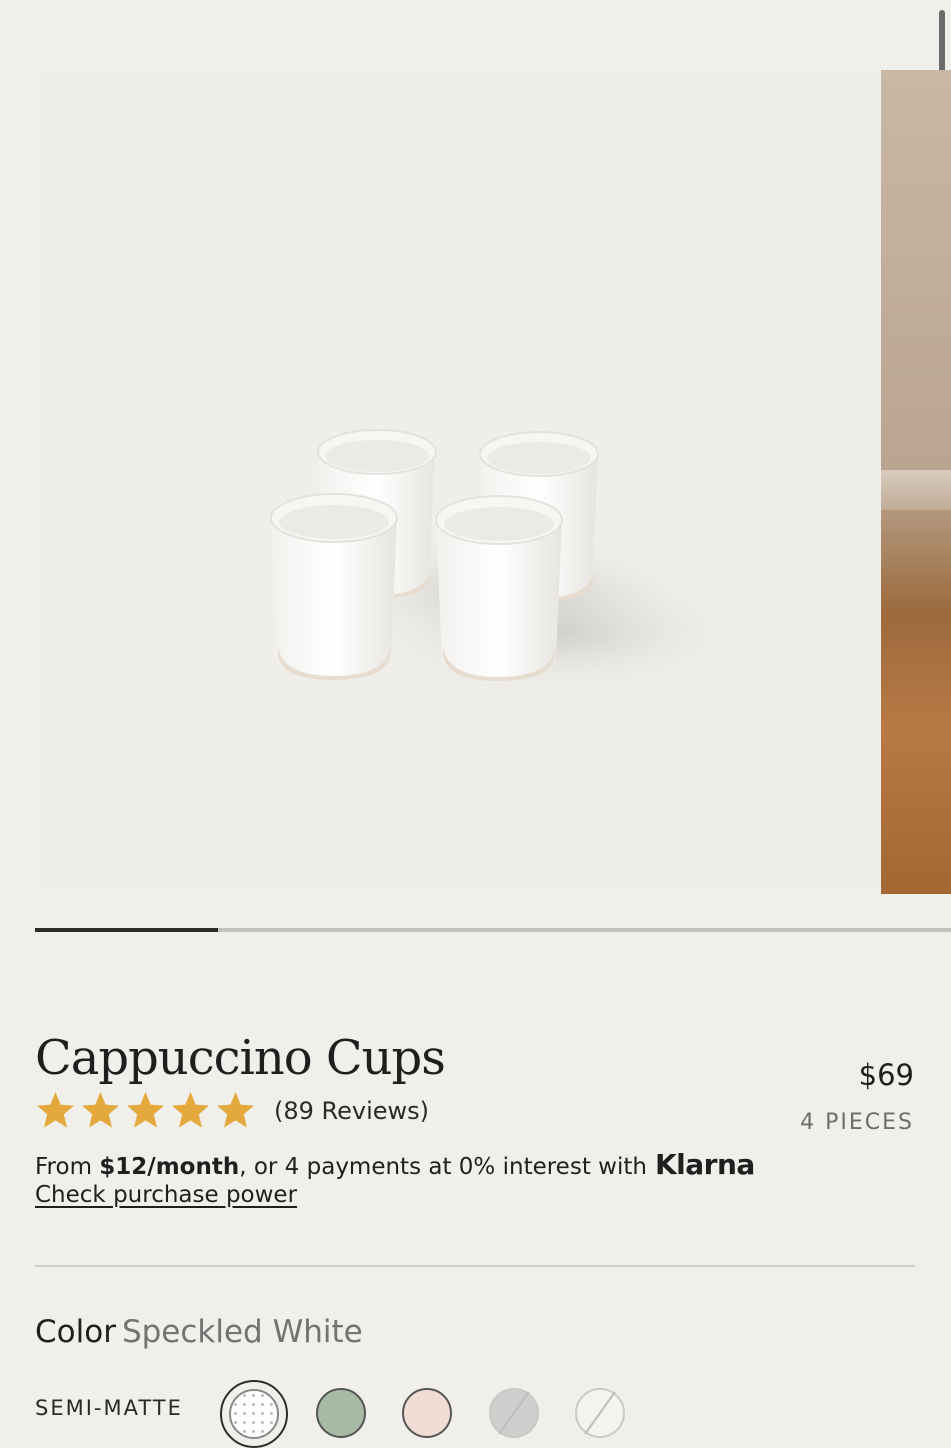  What do you see at coordinates (916, 490) in the screenshot?
I see `photo-wall-trim` at bounding box center [916, 490].